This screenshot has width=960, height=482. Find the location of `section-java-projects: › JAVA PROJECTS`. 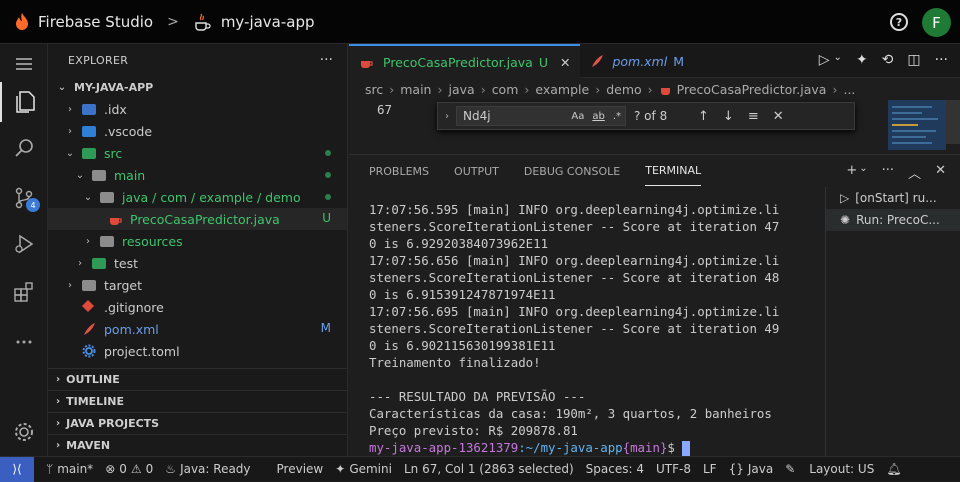

section-java-projects: › JAVA PROJECTS is located at coordinates (198, 423).